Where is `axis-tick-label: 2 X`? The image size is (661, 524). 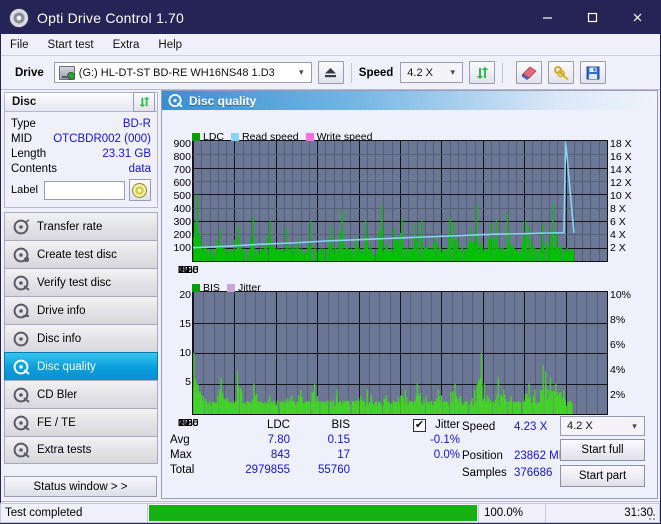 axis-tick-label: 2 X is located at coordinates (618, 248).